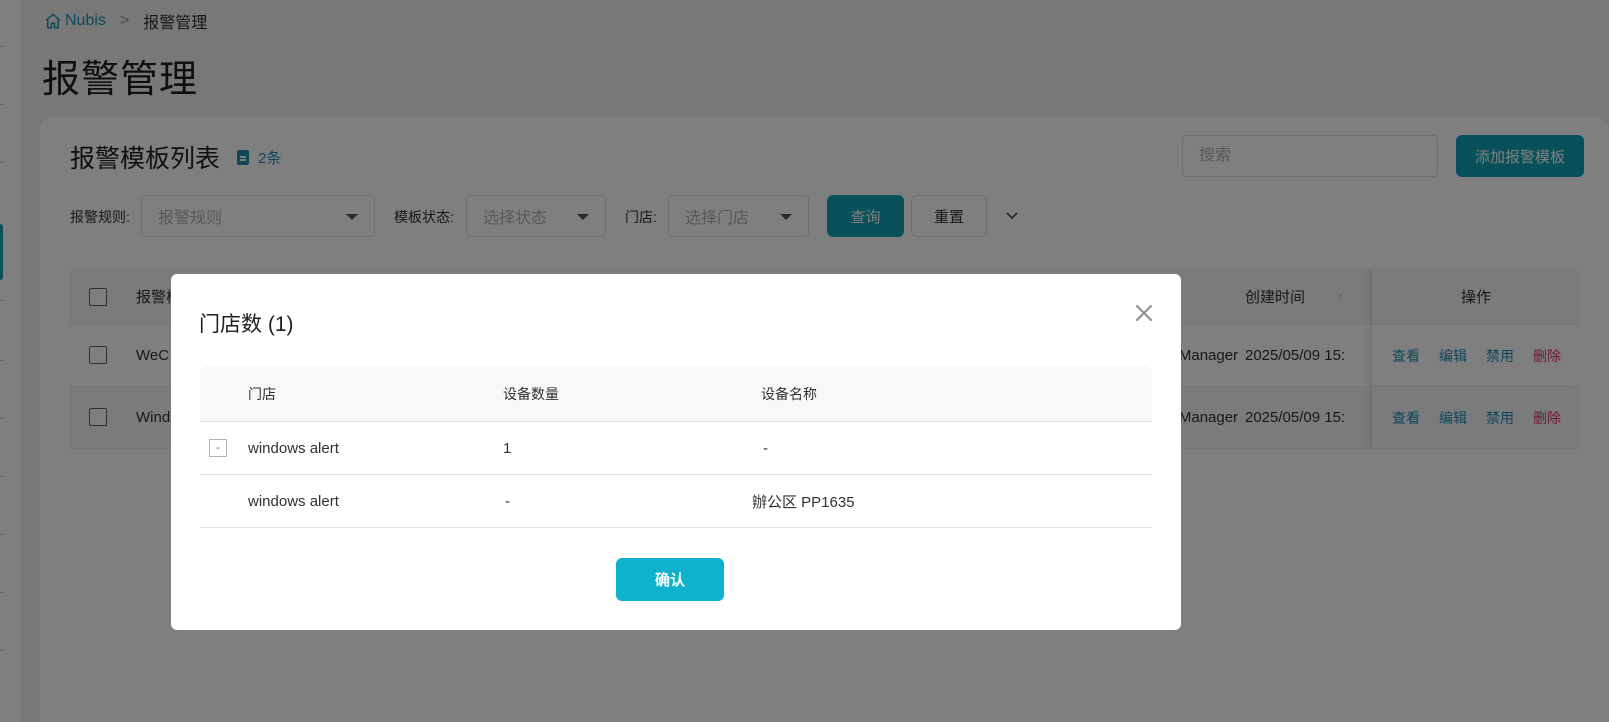  I want to click on device-name-cell: 辦公区 PP1635, so click(803, 502).